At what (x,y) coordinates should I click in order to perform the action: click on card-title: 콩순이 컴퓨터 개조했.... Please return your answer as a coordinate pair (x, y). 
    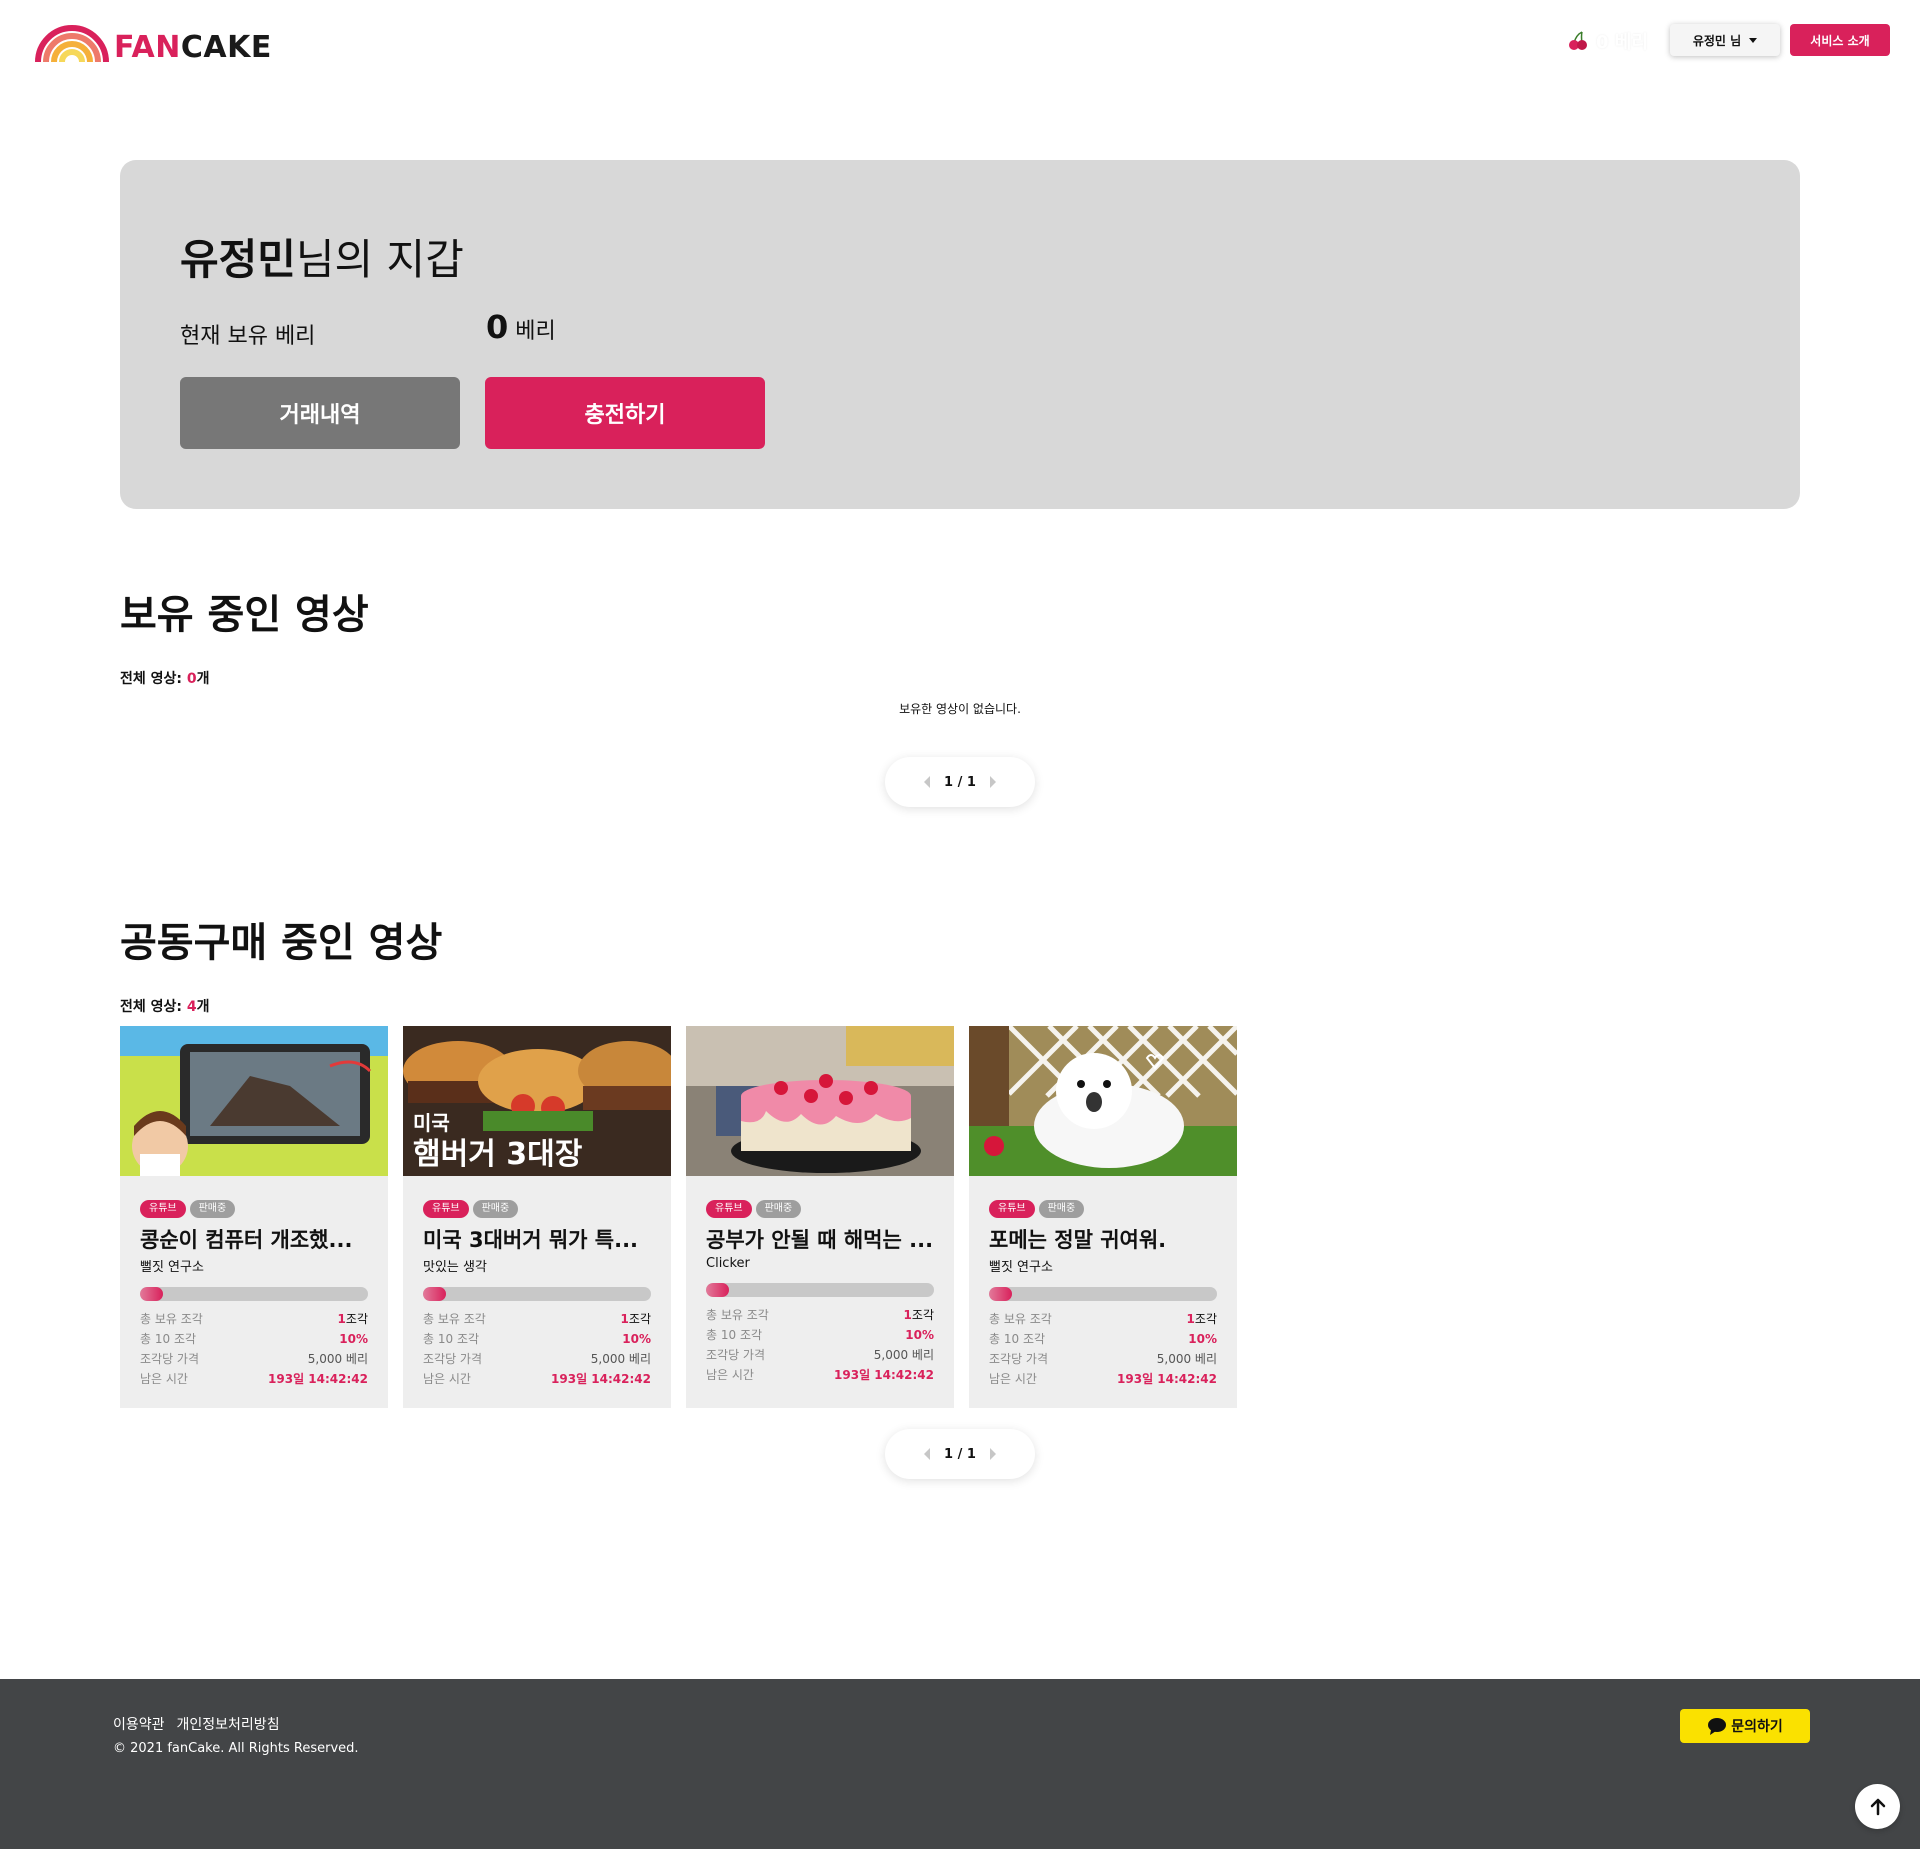
    Looking at the image, I should click on (254, 1239).